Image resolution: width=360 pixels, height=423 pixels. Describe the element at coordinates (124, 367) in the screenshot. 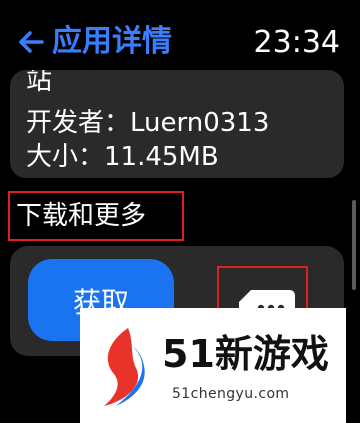

I see `watermark-logo-icon` at that location.